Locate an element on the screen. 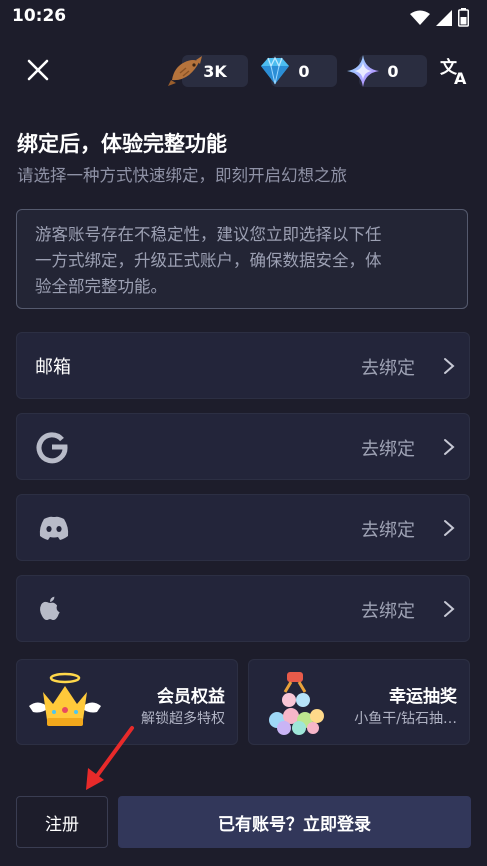 The width and height of the screenshot is (487, 866). register-button: 注册 is located at coordinates (62, 822).